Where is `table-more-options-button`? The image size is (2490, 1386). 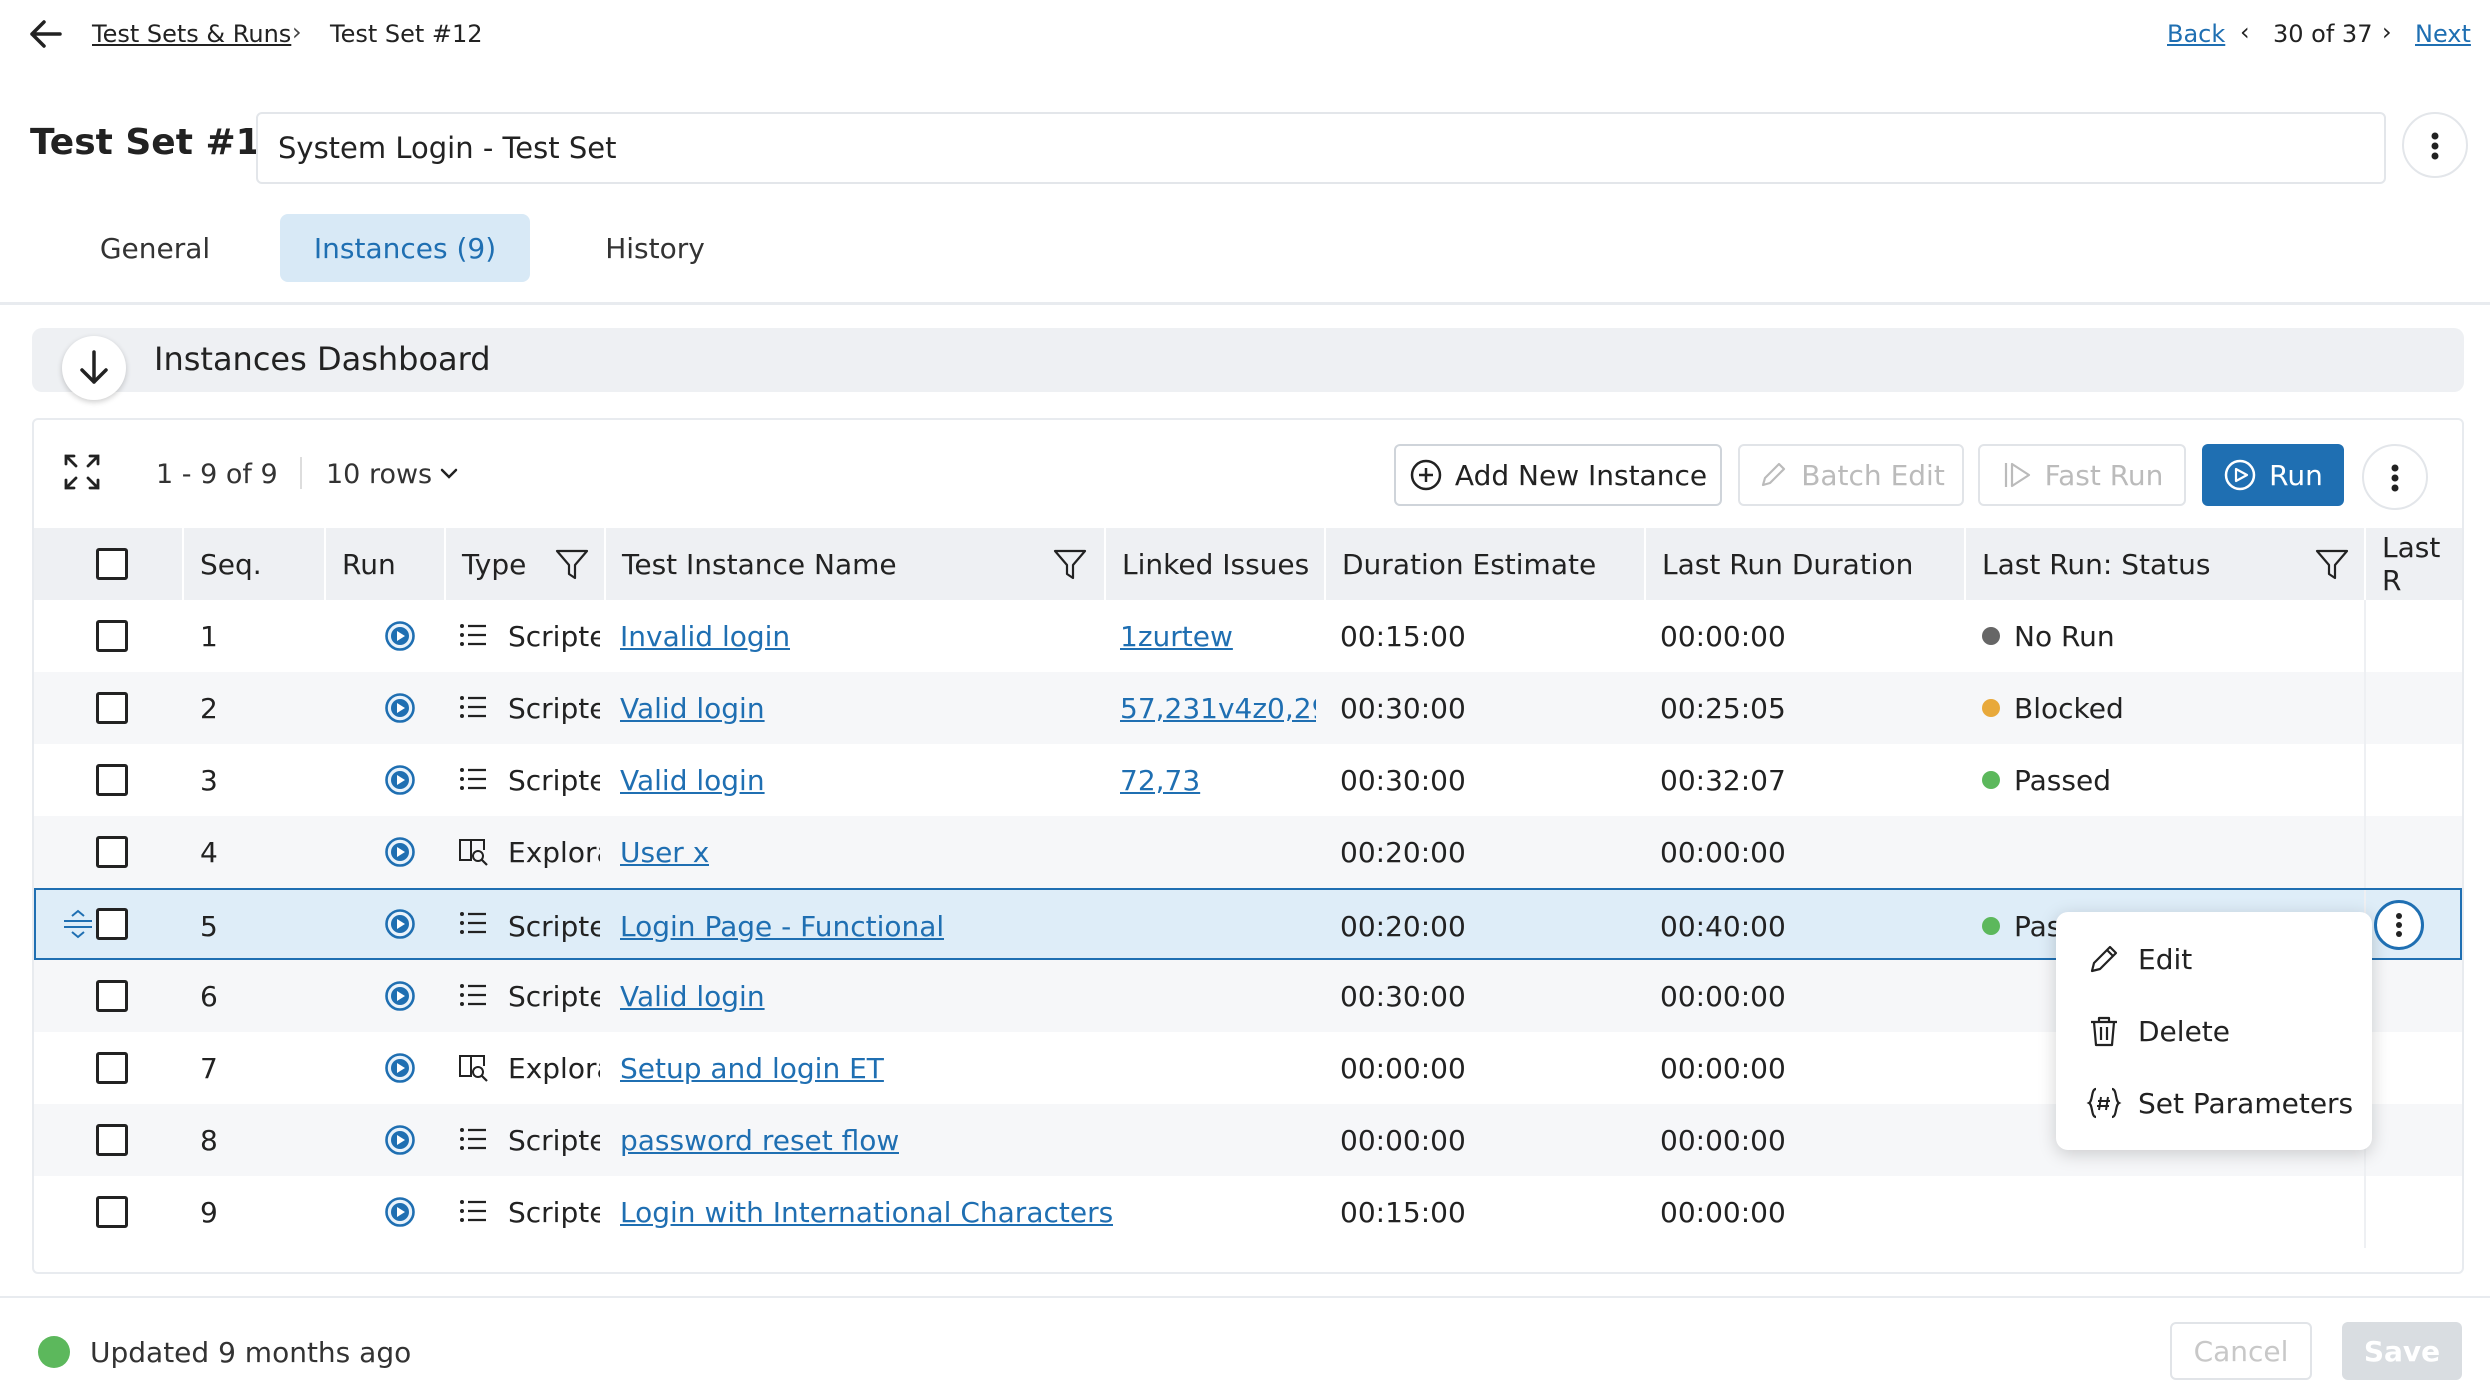 table-more-options-button is located at coordinates (2395, 477).